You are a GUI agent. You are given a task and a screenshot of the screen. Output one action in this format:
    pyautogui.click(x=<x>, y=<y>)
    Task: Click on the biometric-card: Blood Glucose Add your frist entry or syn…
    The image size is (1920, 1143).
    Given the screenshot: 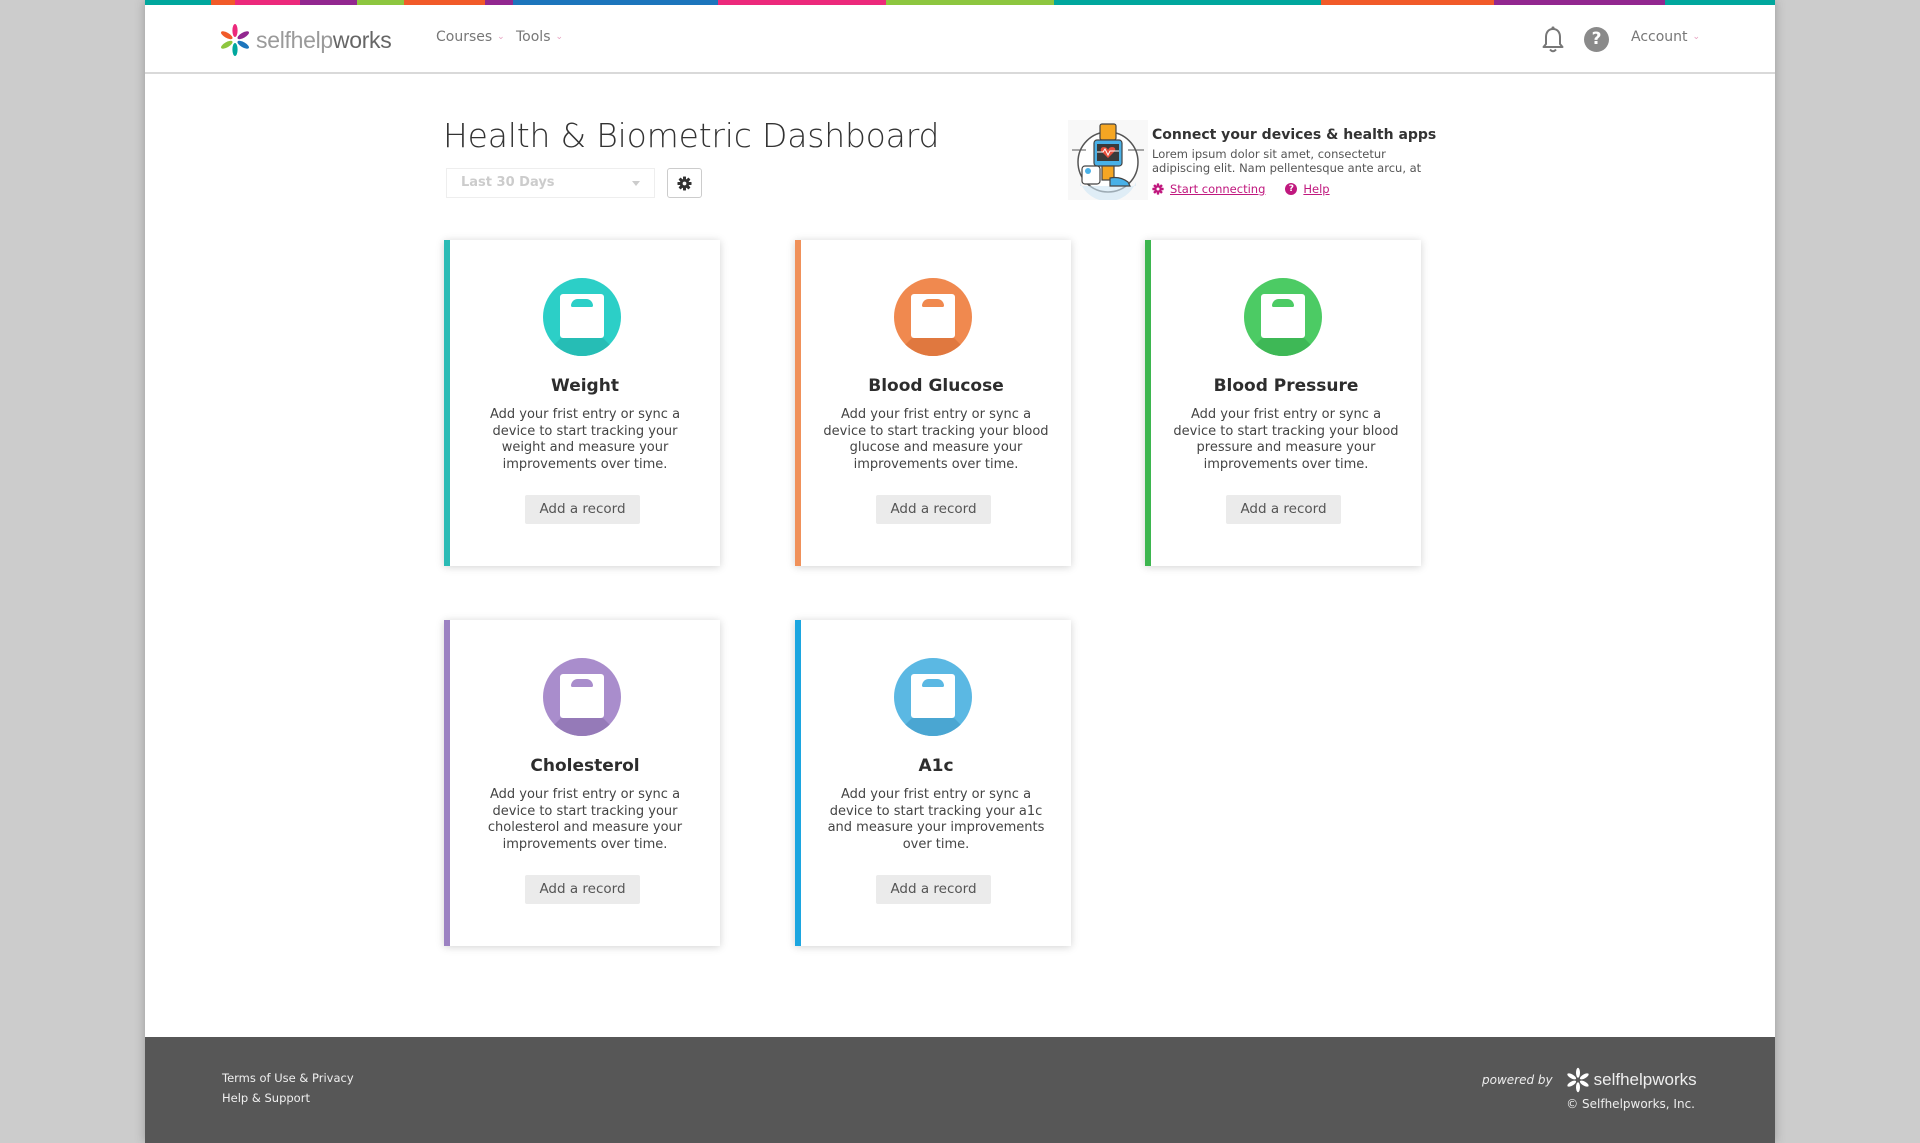 What is the action you would take?
    pyautogui.click(x=933, y=403)
    